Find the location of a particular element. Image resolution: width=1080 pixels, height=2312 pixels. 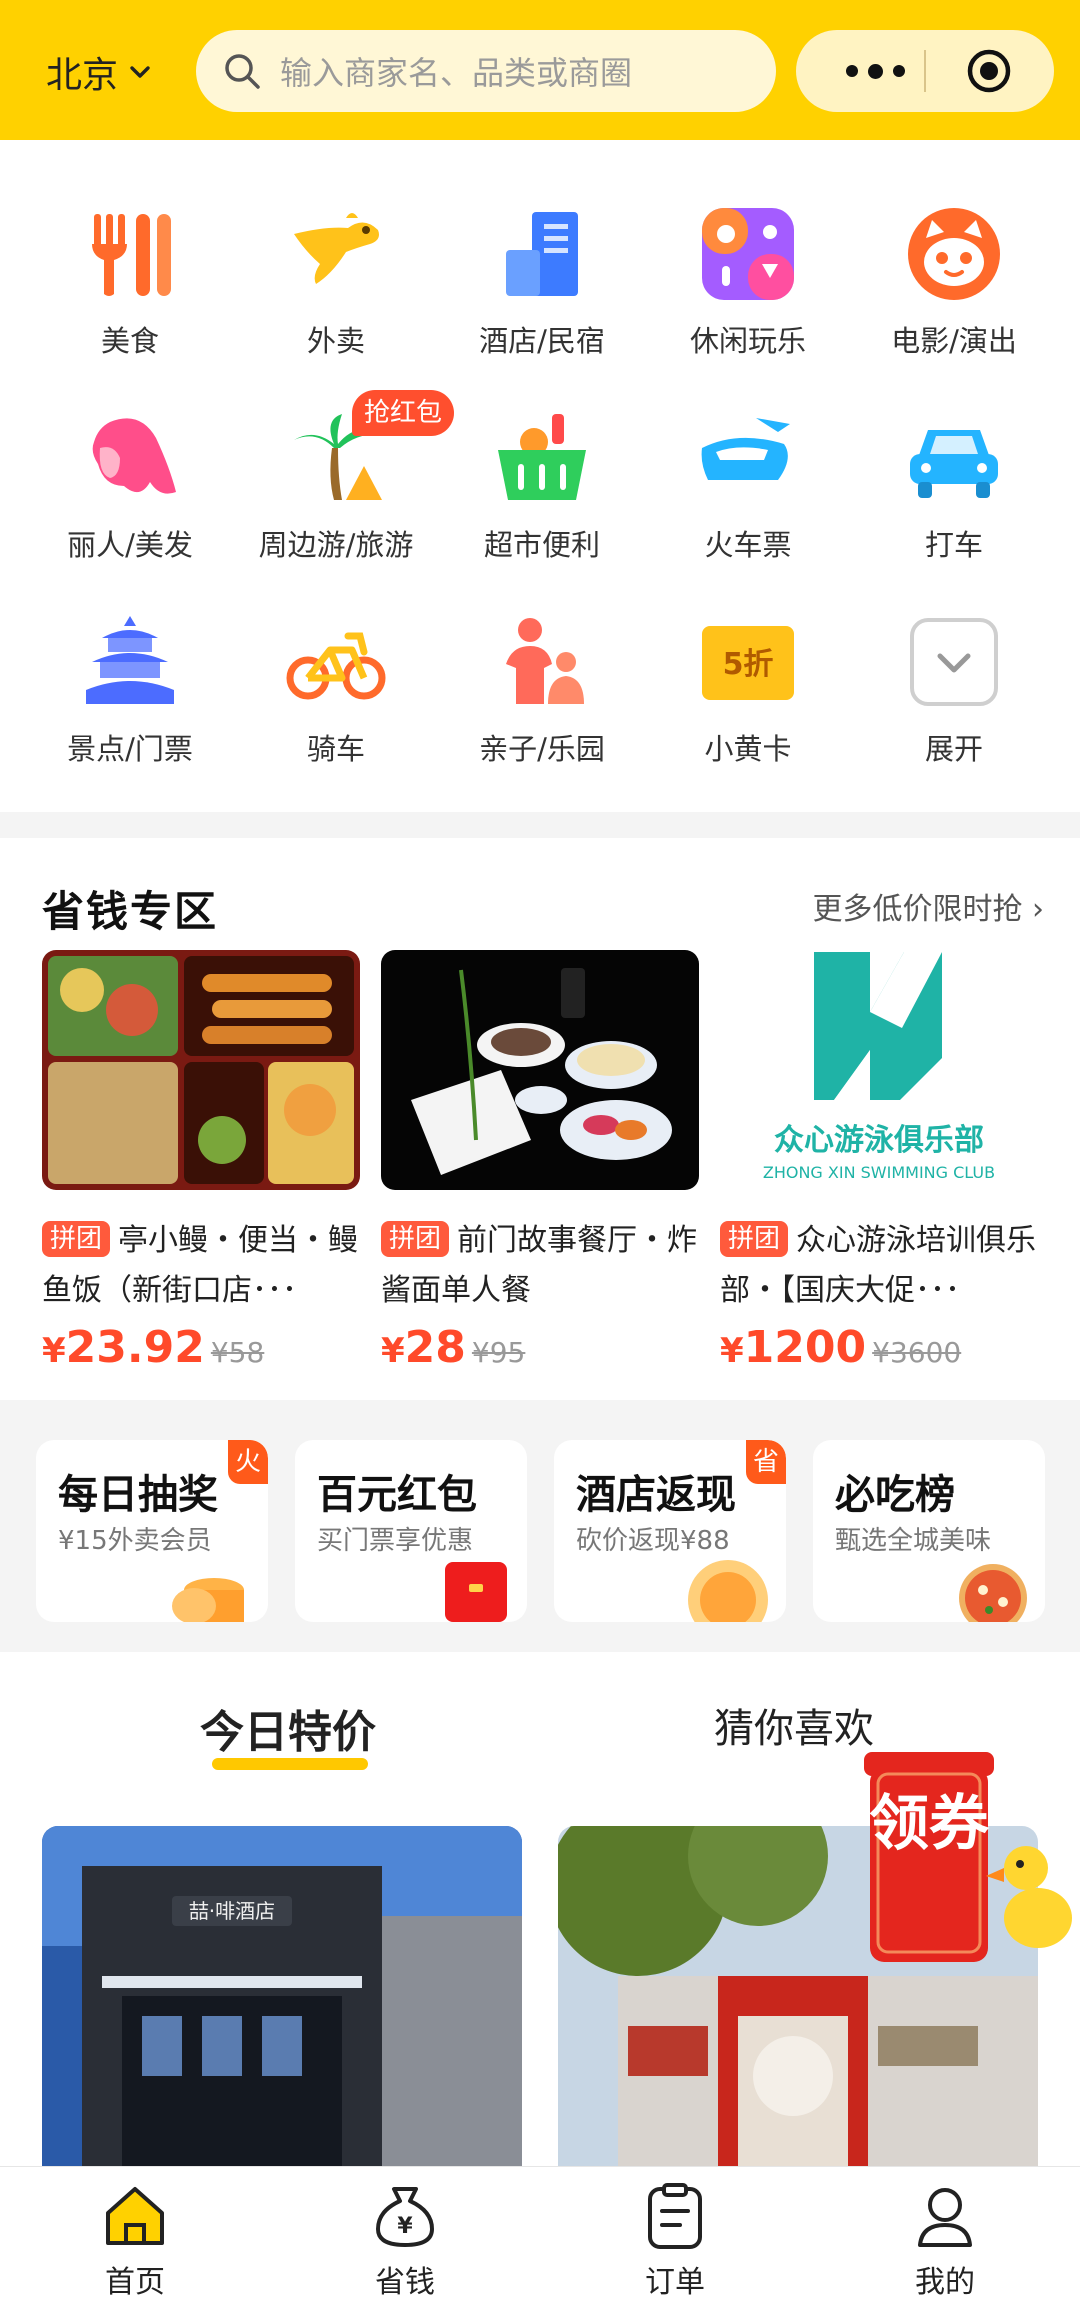

category-attractions: 景点/门票 is located at coordinates (130, 698).